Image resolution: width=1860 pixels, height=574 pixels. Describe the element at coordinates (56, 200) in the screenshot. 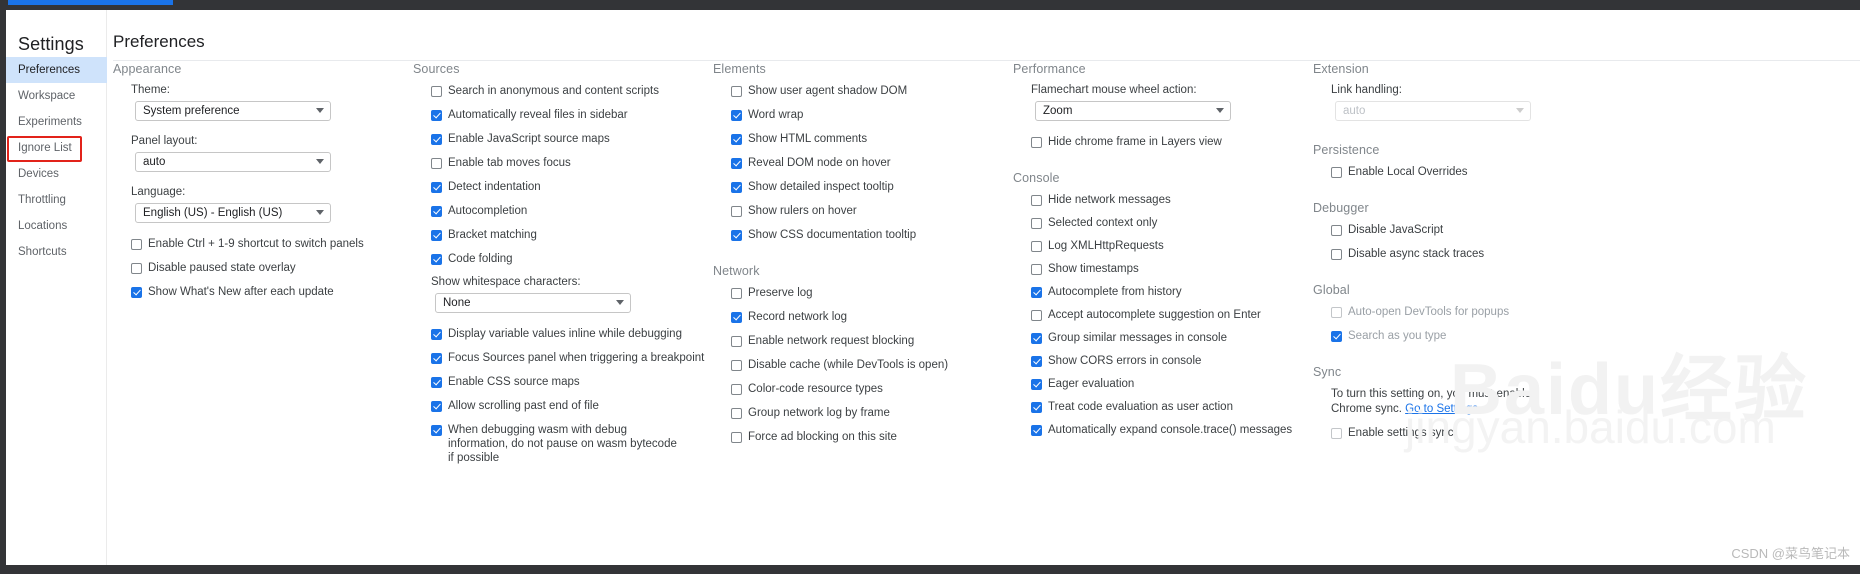

I see `sidebar-item-throttling: Throttling` at that location.